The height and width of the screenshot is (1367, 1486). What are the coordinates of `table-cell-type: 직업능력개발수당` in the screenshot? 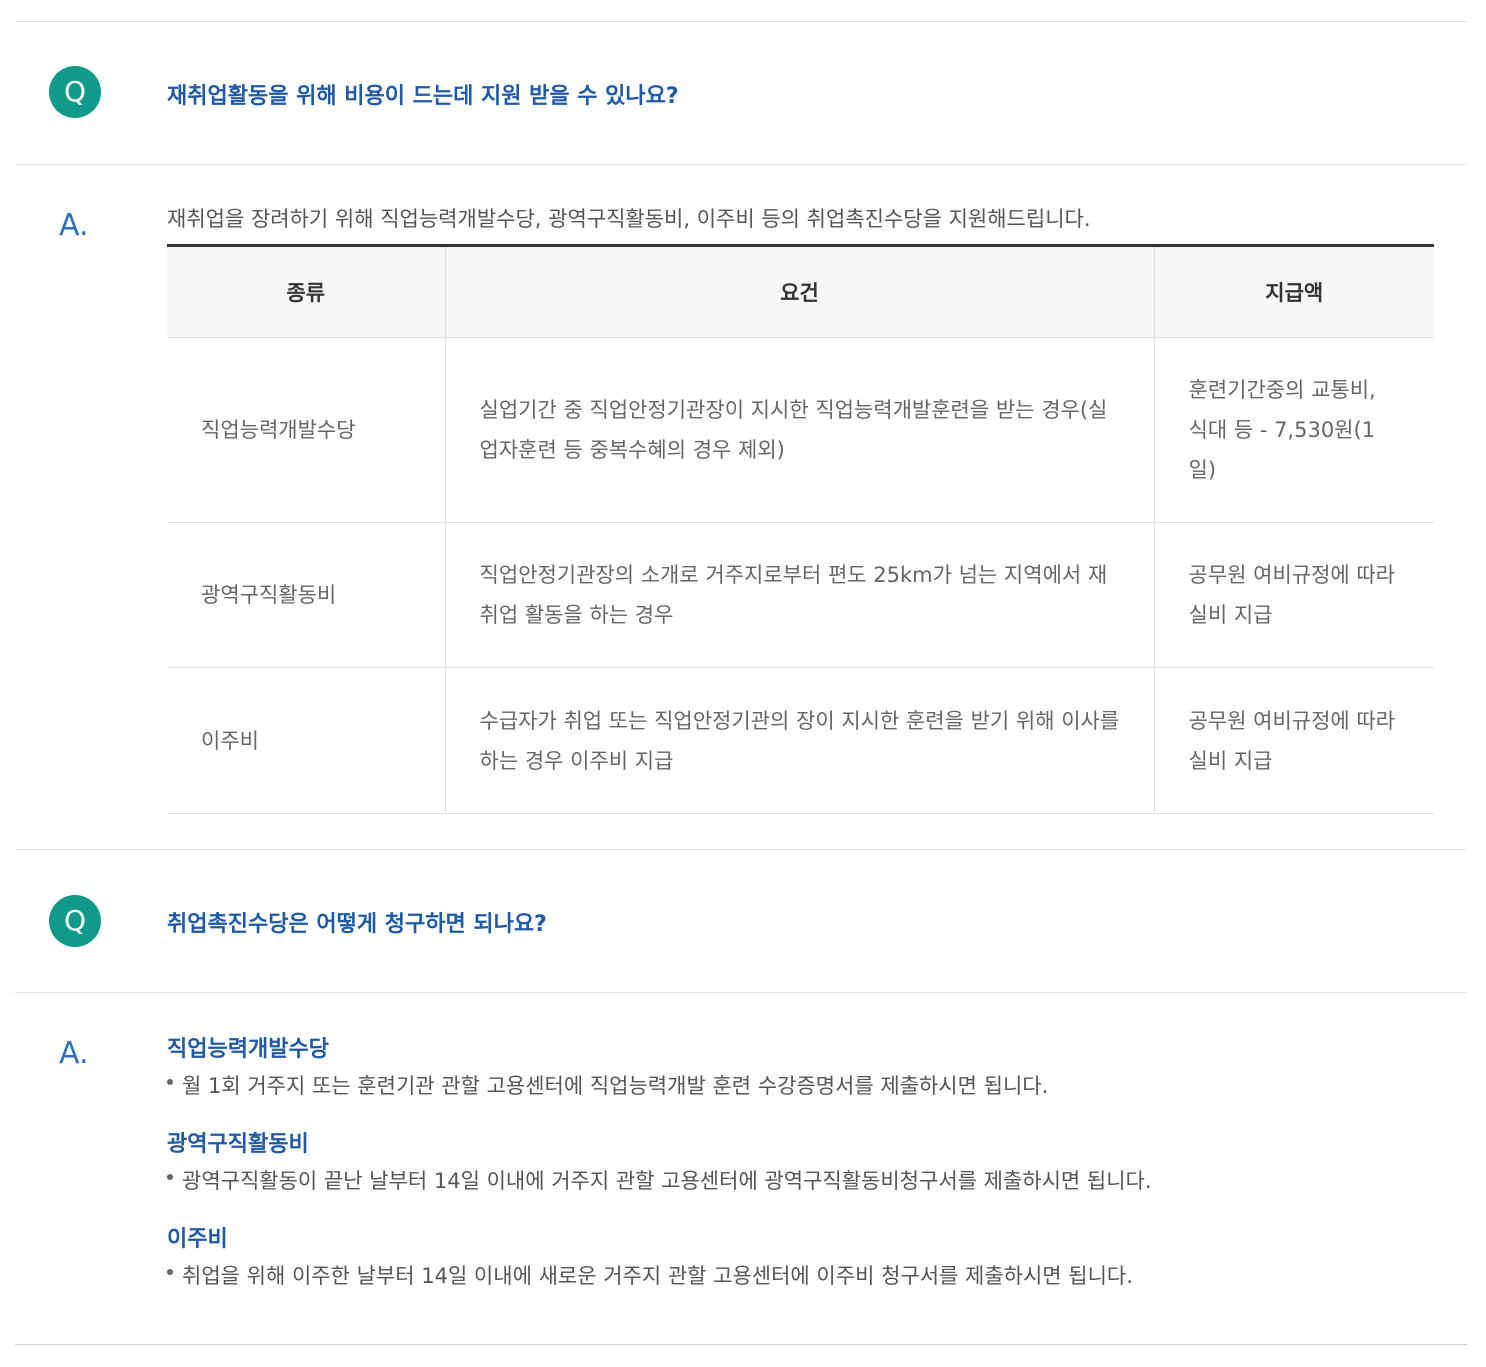 It's located at (306, 430).